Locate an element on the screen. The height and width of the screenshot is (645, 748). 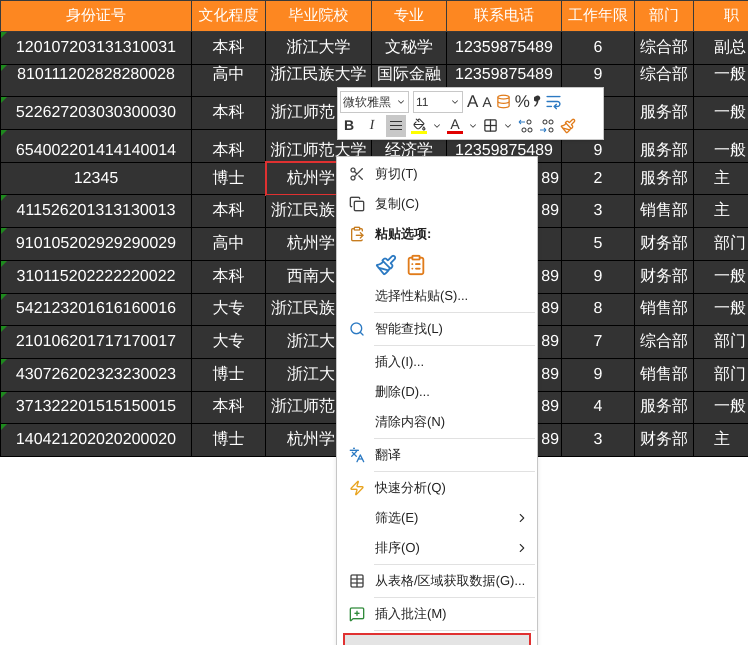
column-header: 专业 is located at coordinates (409, 16).